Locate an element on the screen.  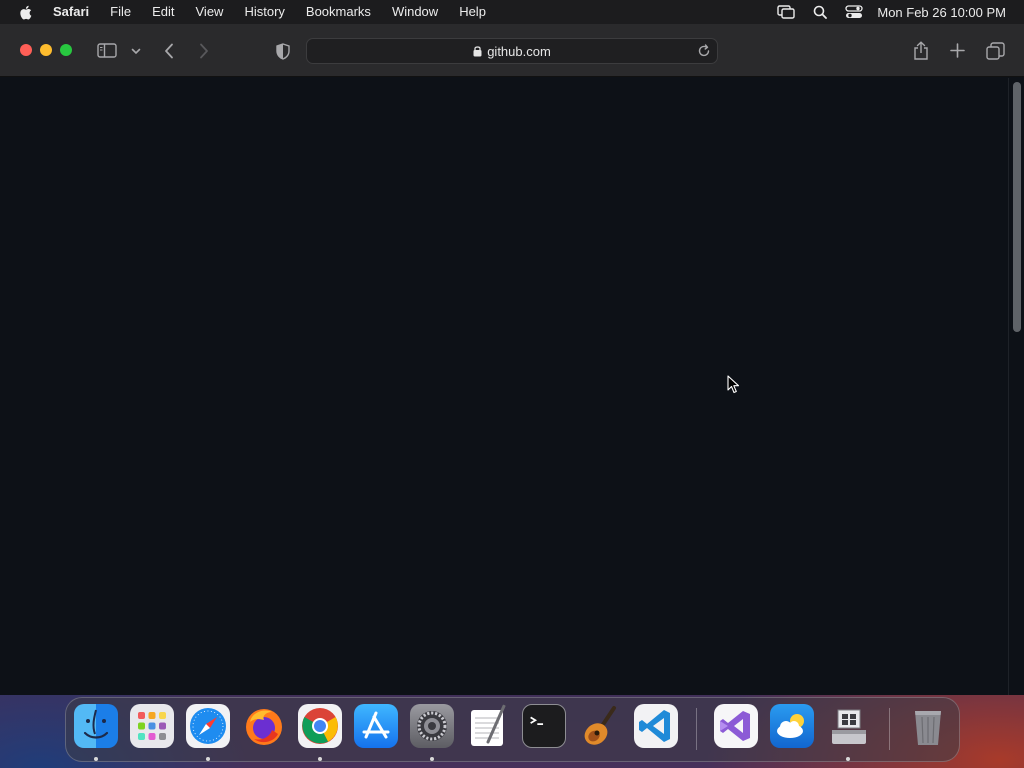
address-bar: github.com is located at coordinates (512, 51).